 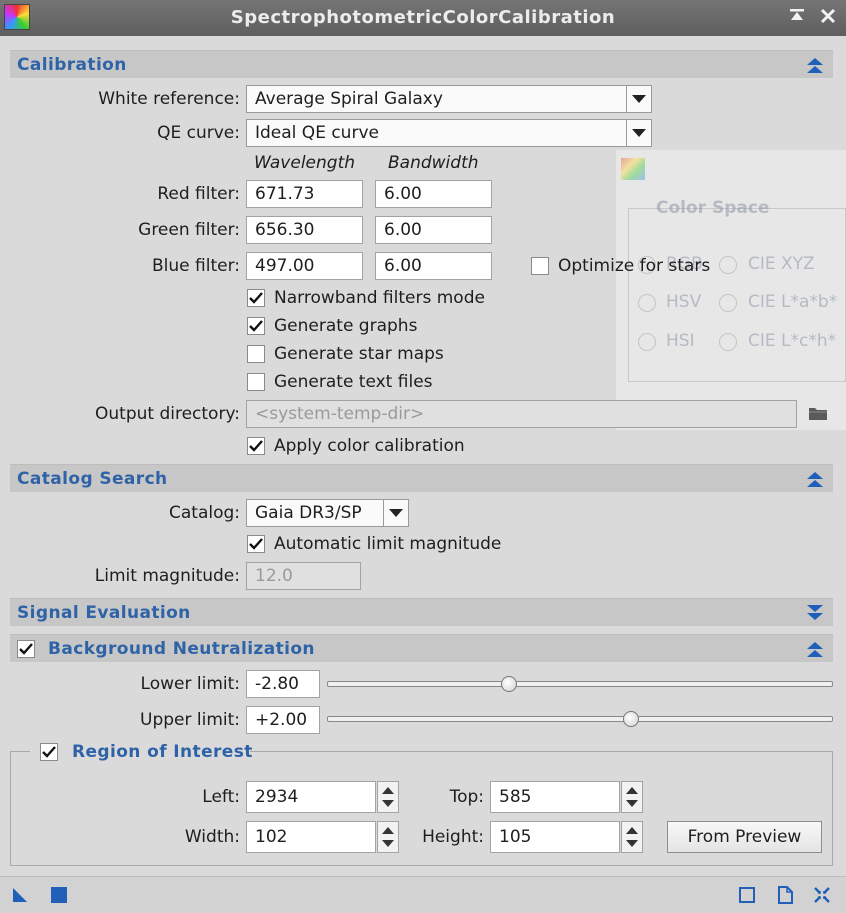 I want to click on background-neutralization-checkbox, so click(x=26, y=649).